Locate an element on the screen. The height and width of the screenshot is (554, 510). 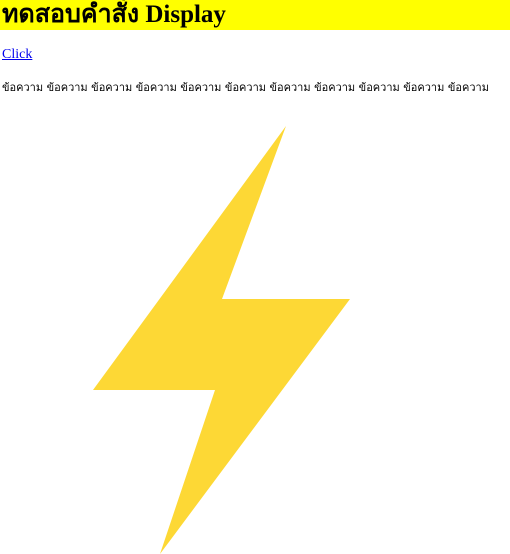
click-link: Click is located at coordinates (17, 55).